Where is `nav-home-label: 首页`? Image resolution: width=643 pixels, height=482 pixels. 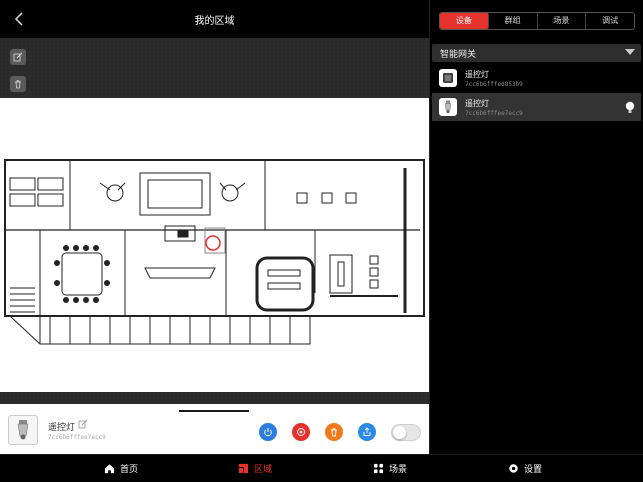
nav-home-label: 首页 is located at coordinates (129, 470).